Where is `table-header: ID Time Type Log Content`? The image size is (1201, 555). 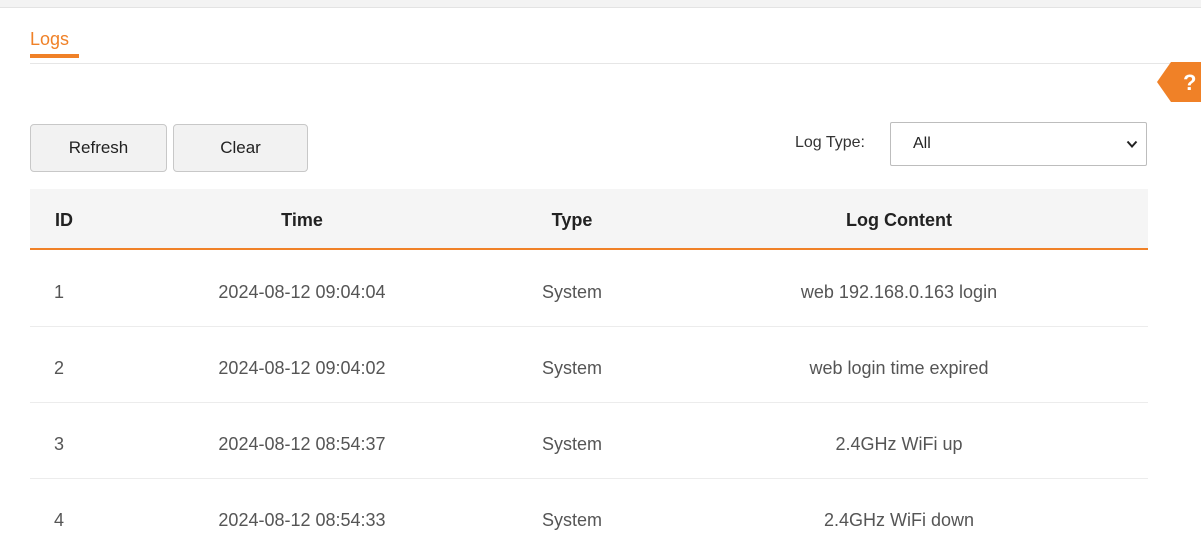 table-header: ID Time Type Log Content is located at coordinates (589, 219).